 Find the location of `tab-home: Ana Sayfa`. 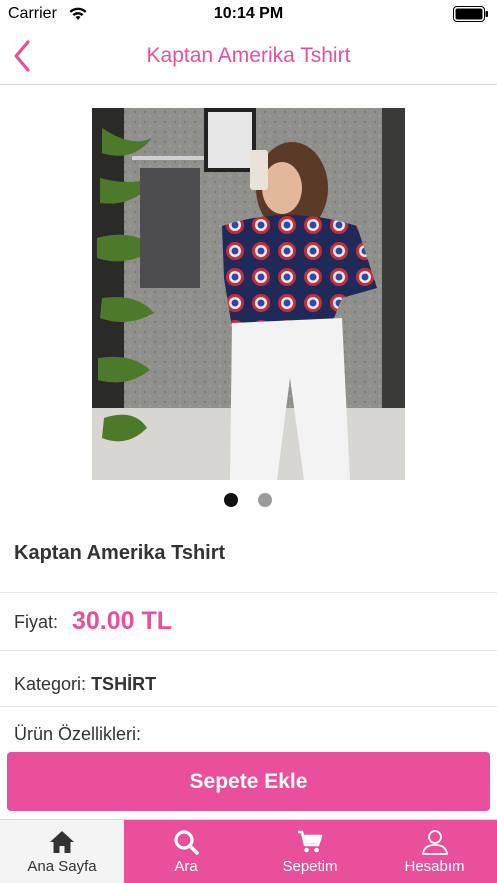

tab-home: Ana Sayfa is located at coordinates (62, 851).